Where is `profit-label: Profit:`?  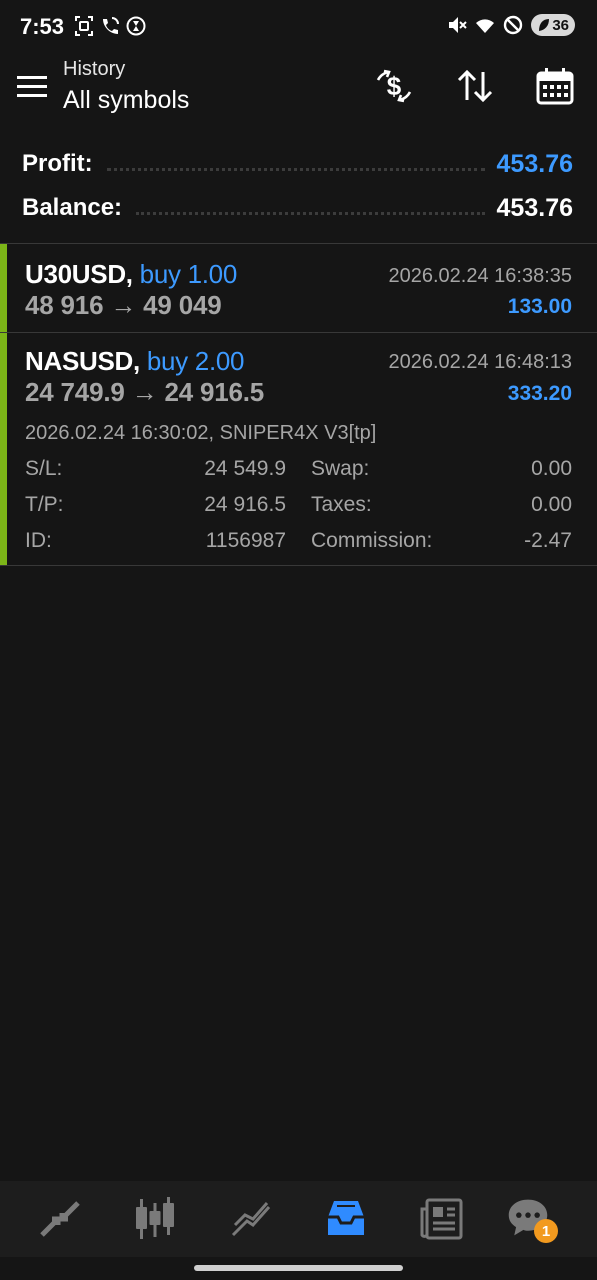 profit-label: Profit: is located at coordinates (57, 163).